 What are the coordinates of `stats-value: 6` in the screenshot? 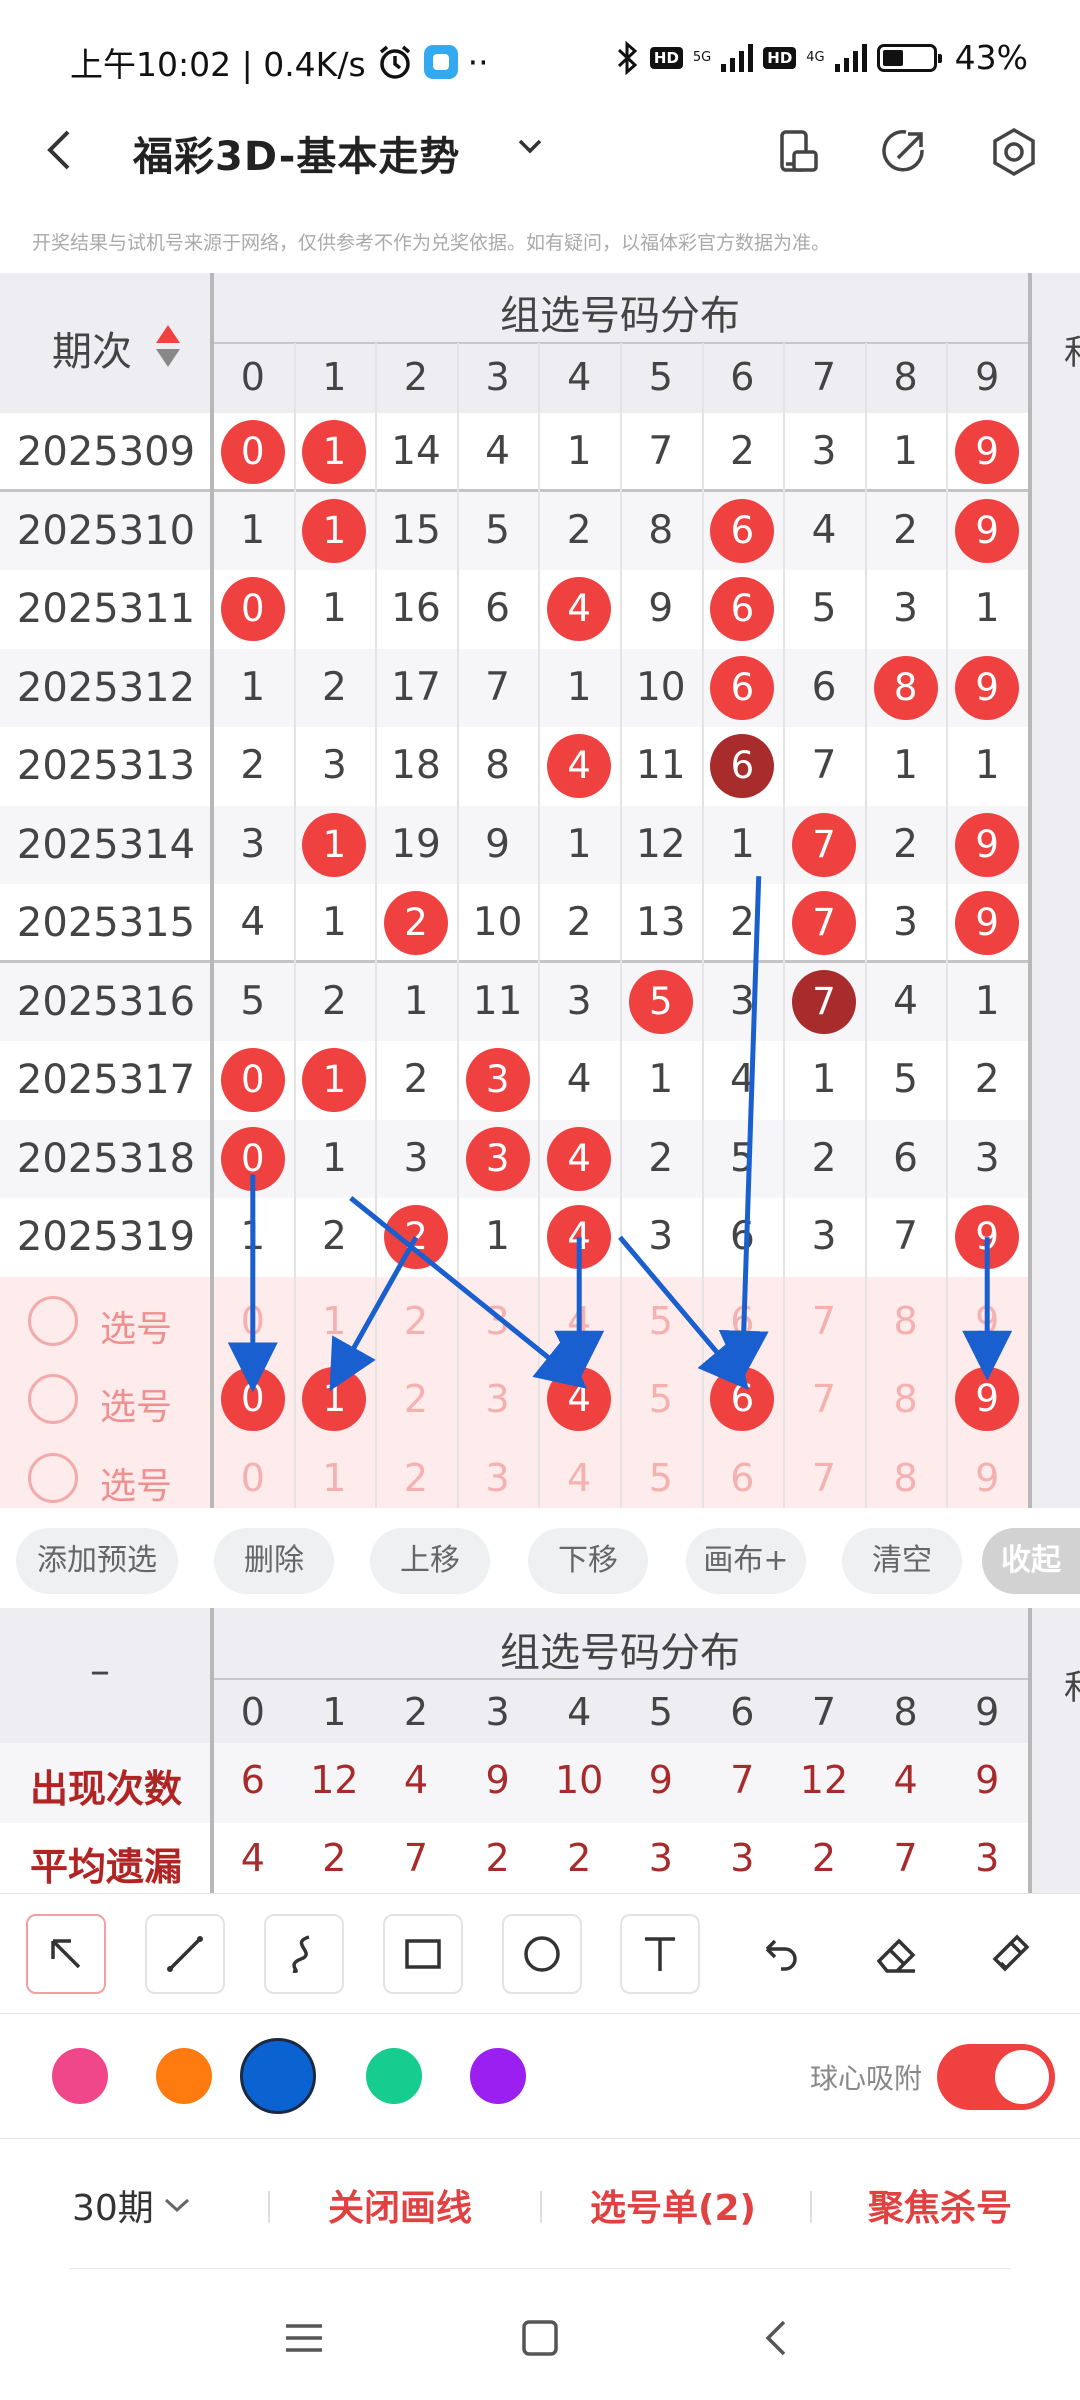 It's located at (252, 1780).